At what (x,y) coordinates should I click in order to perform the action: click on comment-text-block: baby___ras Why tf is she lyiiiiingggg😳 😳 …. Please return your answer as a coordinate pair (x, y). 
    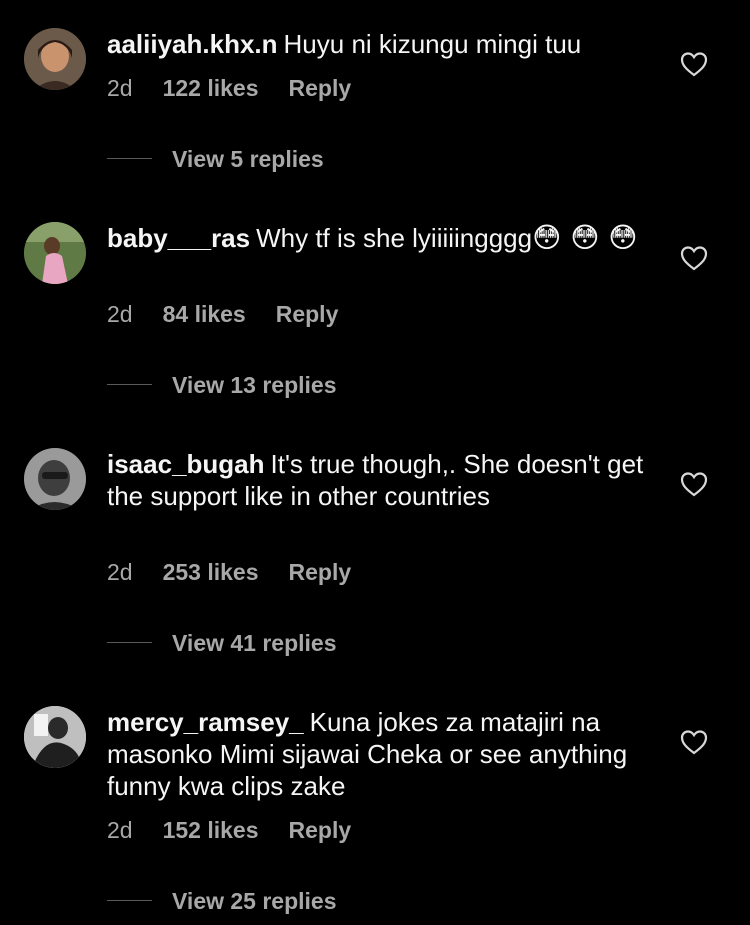
    Looking at the image, I should click on (377, 238).